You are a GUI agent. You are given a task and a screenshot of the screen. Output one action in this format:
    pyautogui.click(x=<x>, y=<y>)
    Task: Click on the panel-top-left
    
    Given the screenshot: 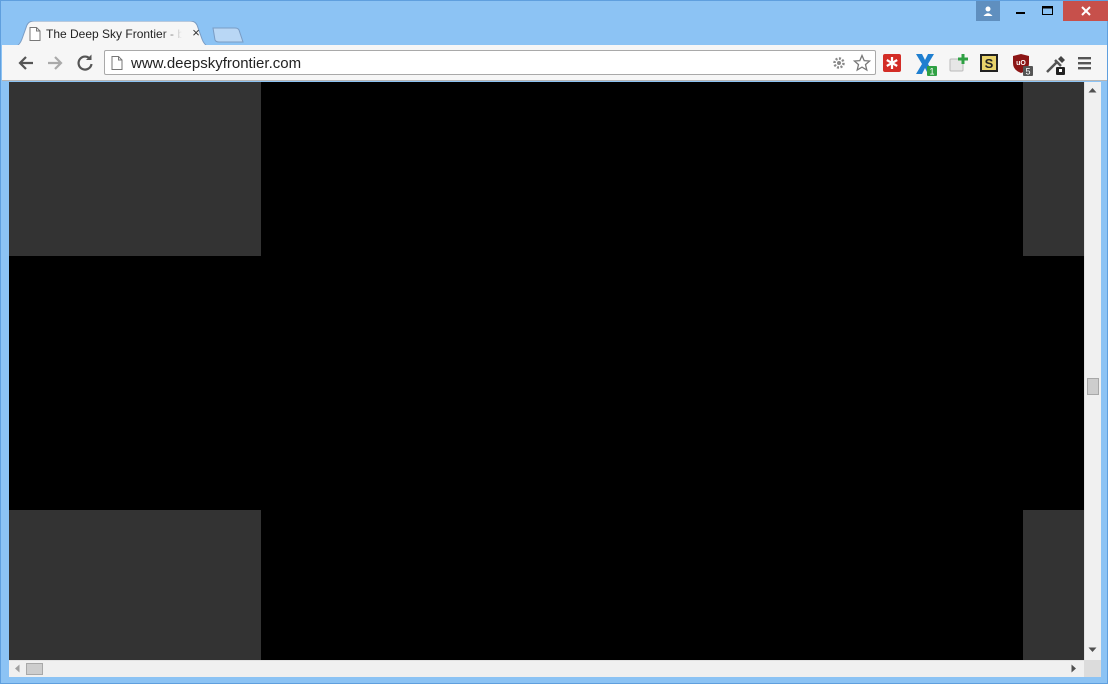 What is the action you would take?
    pyautogui.click(x=135, y=169)
    